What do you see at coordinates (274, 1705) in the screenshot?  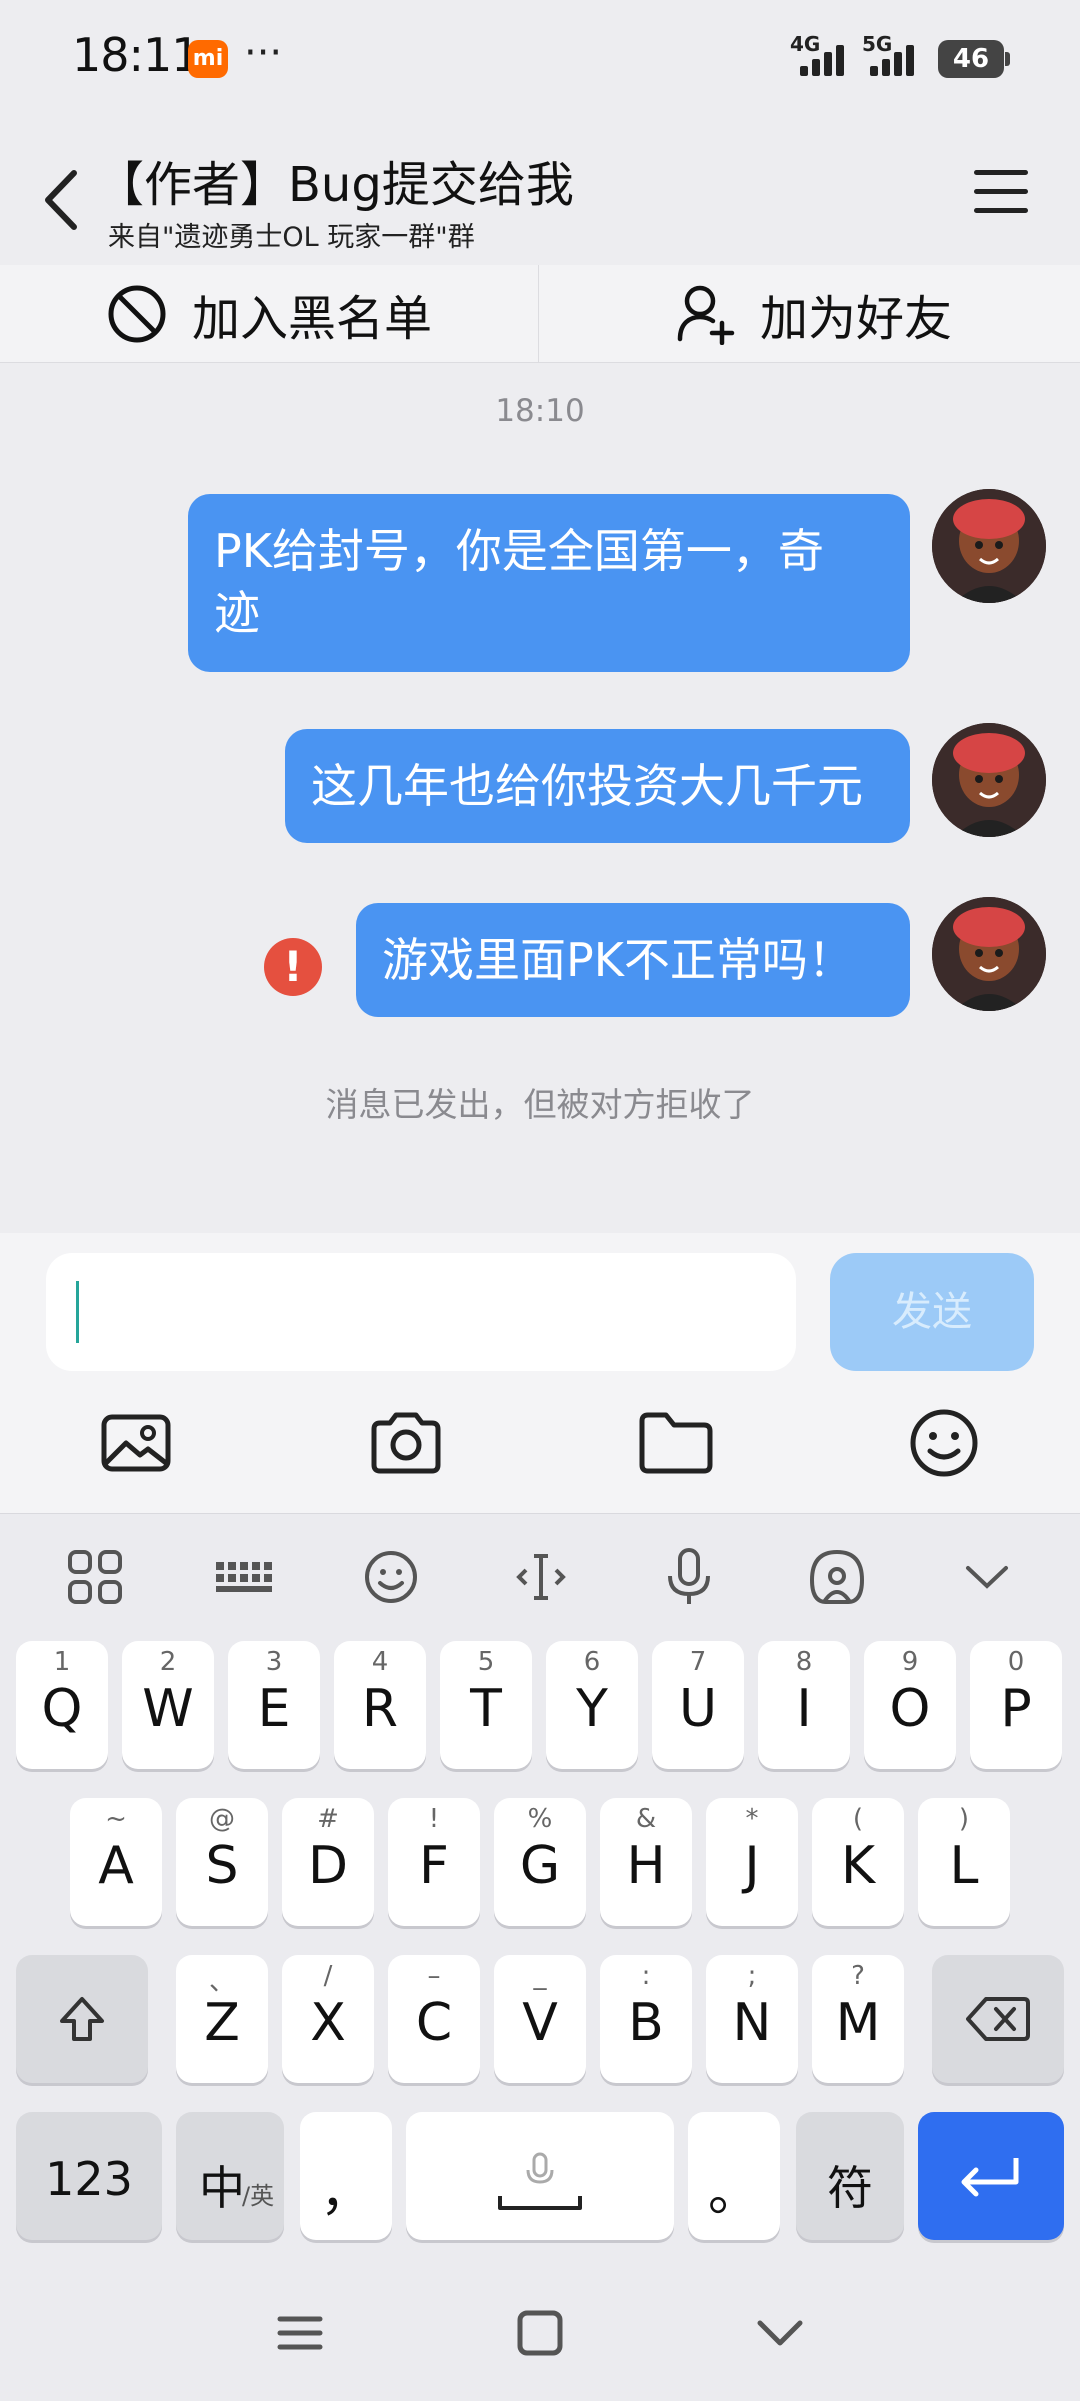 I see `key-e: 3E` at bounding box center [274, 1705].